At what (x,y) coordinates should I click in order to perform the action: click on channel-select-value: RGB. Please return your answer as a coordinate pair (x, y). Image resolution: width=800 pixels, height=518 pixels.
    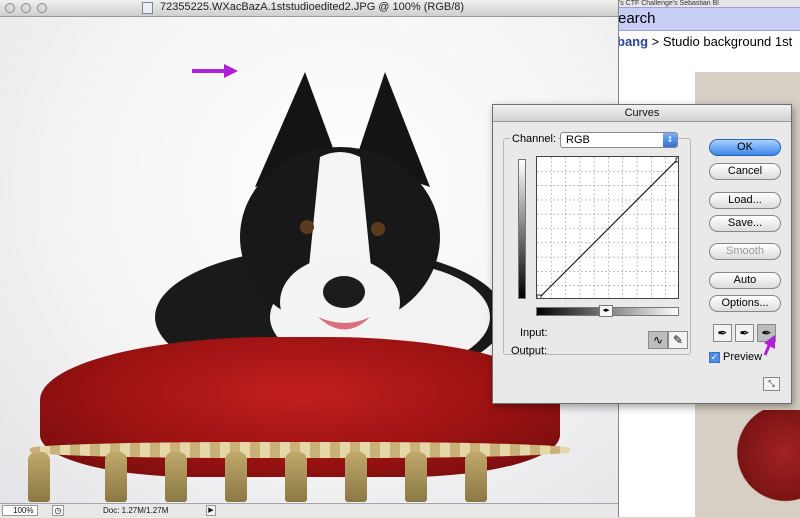
    Looking at the image, I should click on (578, 140).